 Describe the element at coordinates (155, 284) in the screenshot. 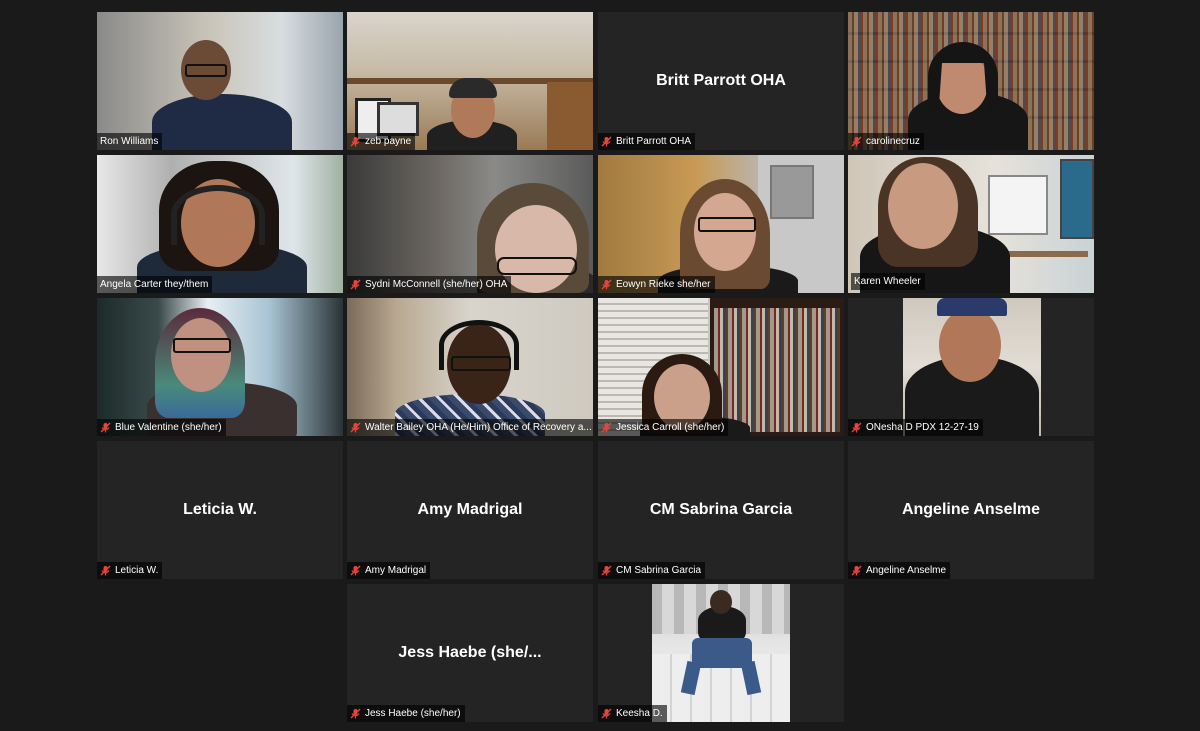

I see `participant-name-label: Angela Carter they/them` at that location.